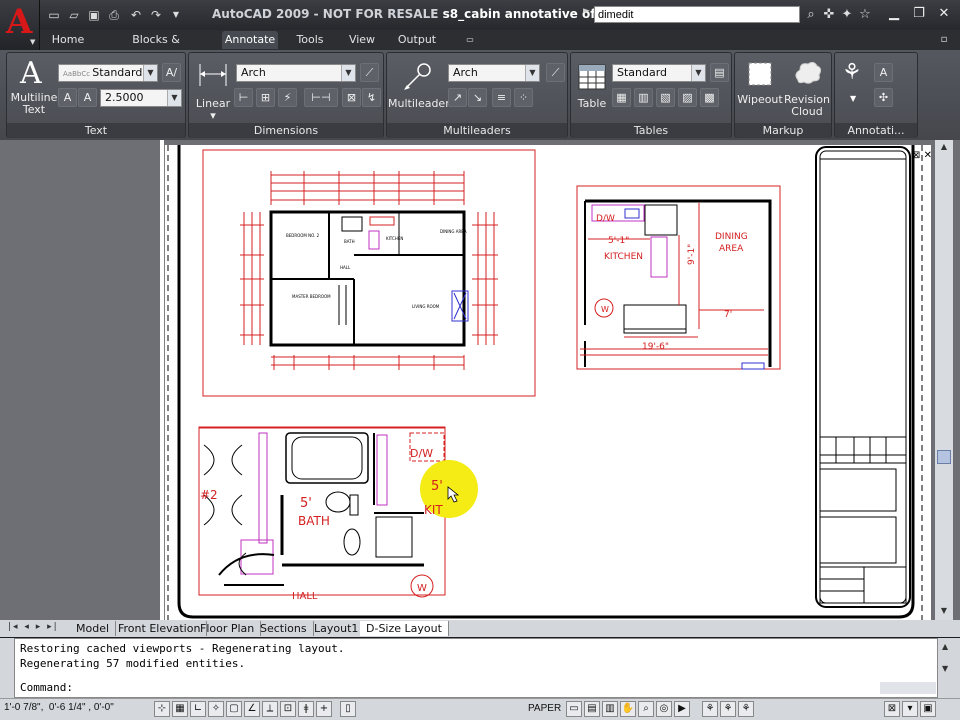 The width and height of the screenshot is (960, 720). I want to click on linear-dimension-button: Linear ▾, so click(213, 90).